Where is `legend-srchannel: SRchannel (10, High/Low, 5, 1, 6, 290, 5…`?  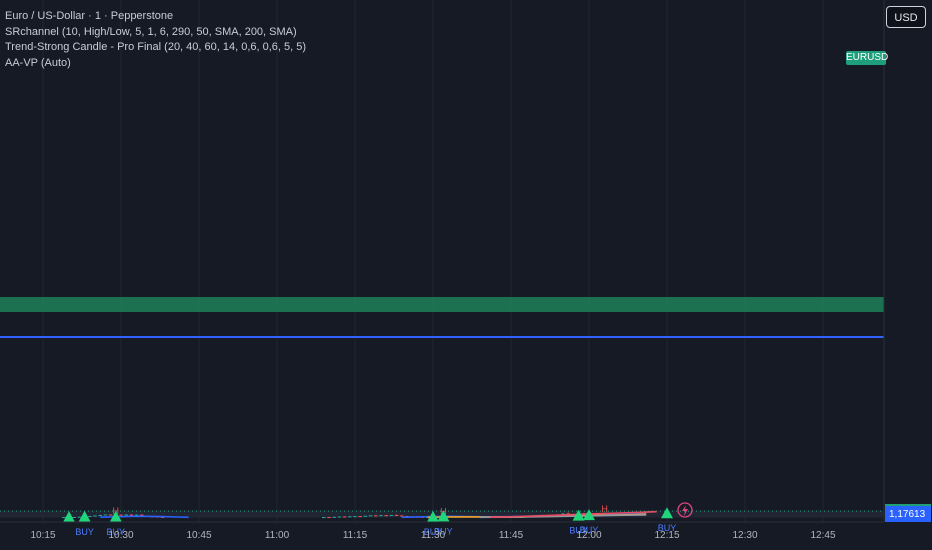
legend-srchannel: SRchannel (10, High/Low, 5, 1, 6, 290, 5… is located at coordinates (155, 33).